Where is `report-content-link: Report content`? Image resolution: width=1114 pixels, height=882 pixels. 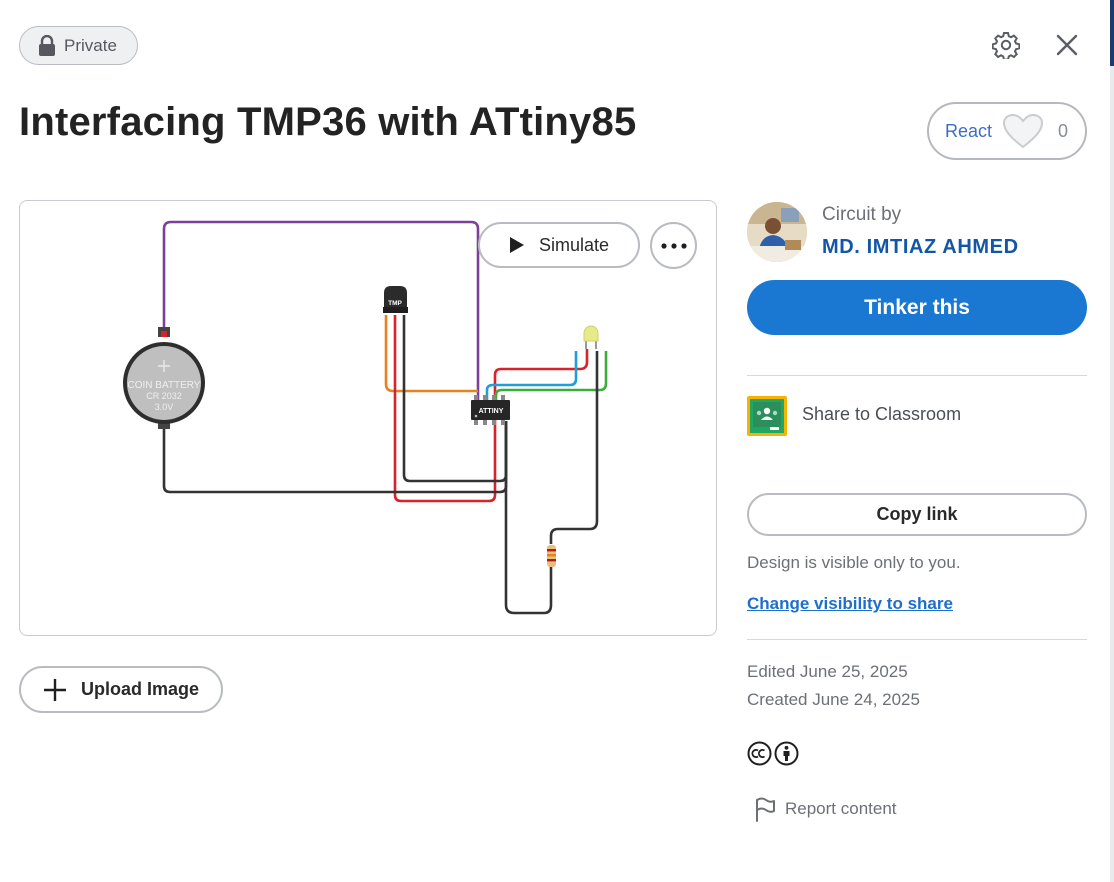
report-content-link: Report content is located at coordinates (825, 809).